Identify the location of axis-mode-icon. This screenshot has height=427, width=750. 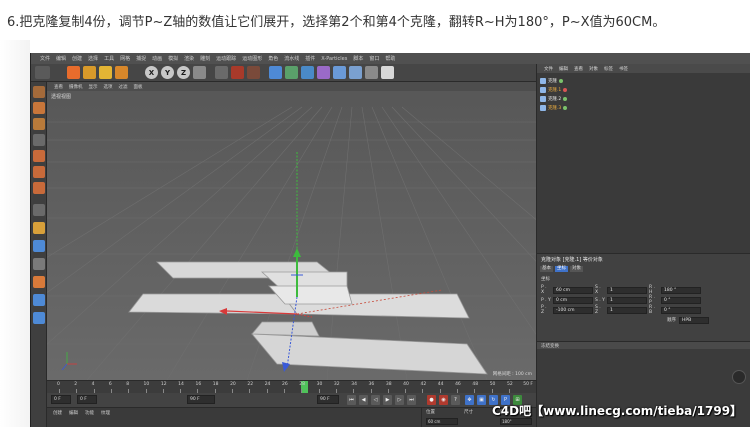
(39, 210).